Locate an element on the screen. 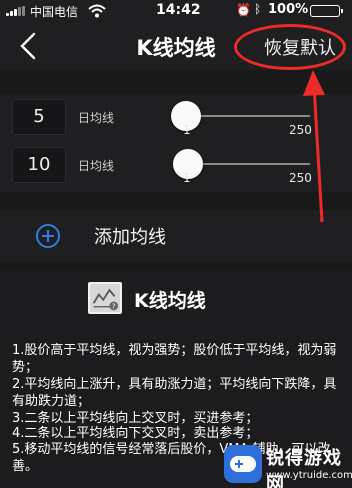  watermark-url: www.ytruide.com is located at coordinates (309, 475).